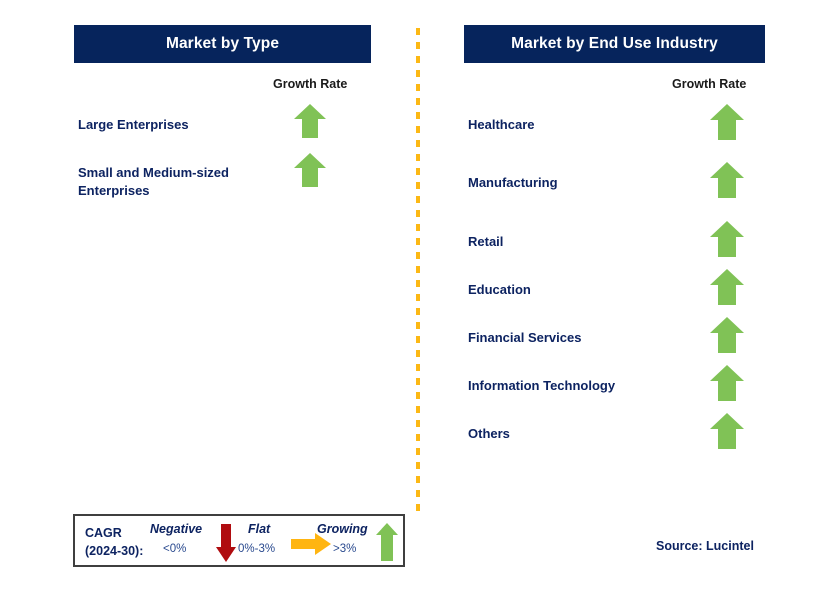  What do you see at coordinates (499, 290) in the screenshot?
I see `segment-label: Education` at bounding box center [499, 290].